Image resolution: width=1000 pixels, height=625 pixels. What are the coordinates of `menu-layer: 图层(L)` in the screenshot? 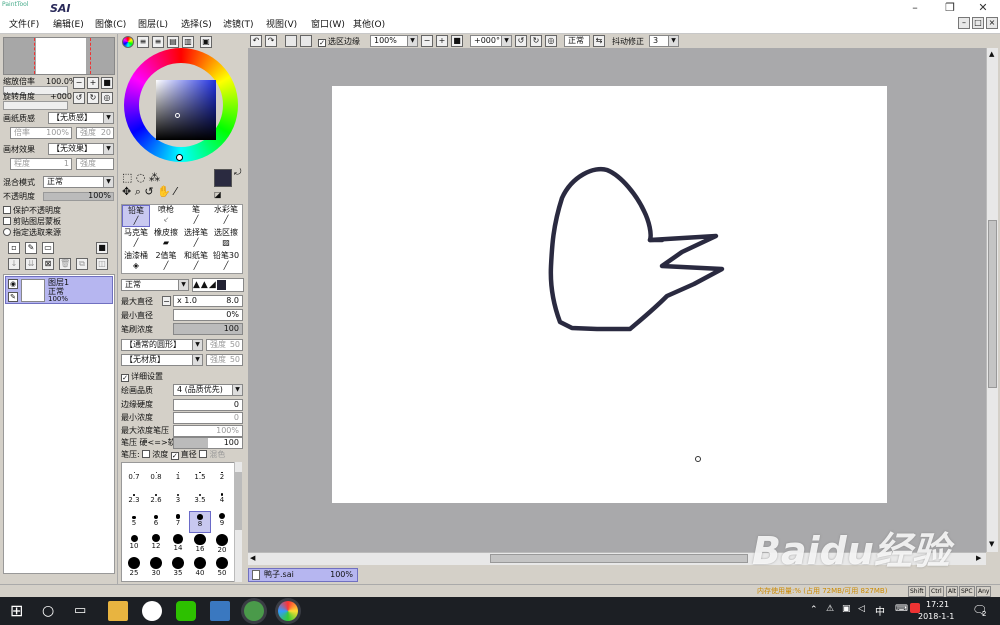 It's located at (153, 25).